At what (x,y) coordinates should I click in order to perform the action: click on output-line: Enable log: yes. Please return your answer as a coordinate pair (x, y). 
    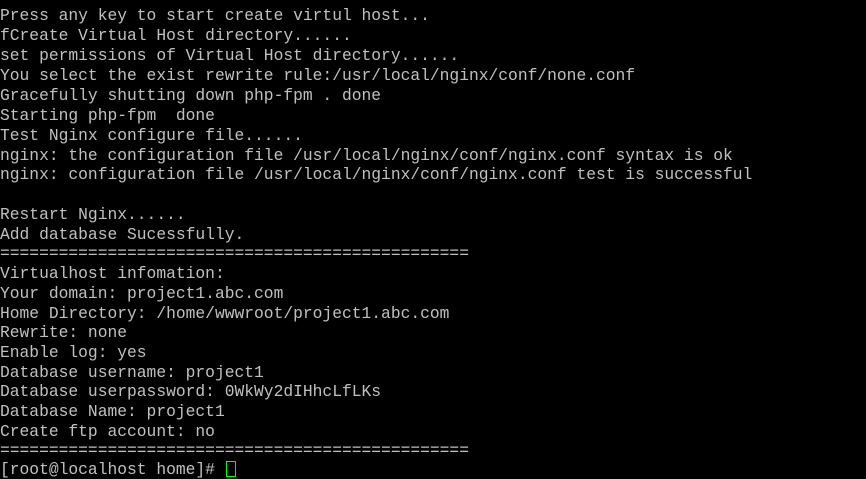
    Looking at the image, I should click on (73, 352).